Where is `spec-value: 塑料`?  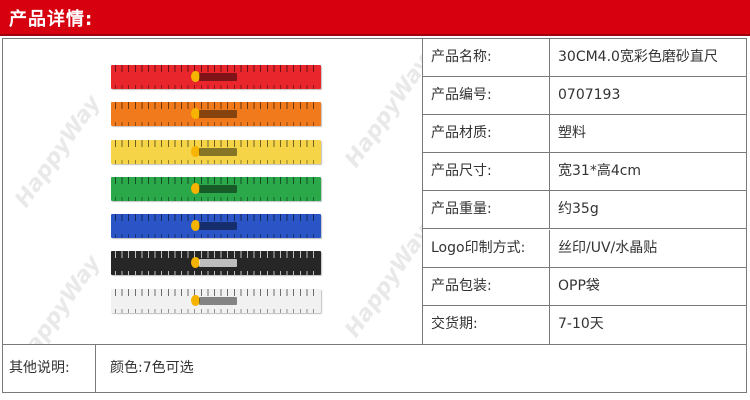
spec-value: 塑料 is located at coordinates (572, 133).